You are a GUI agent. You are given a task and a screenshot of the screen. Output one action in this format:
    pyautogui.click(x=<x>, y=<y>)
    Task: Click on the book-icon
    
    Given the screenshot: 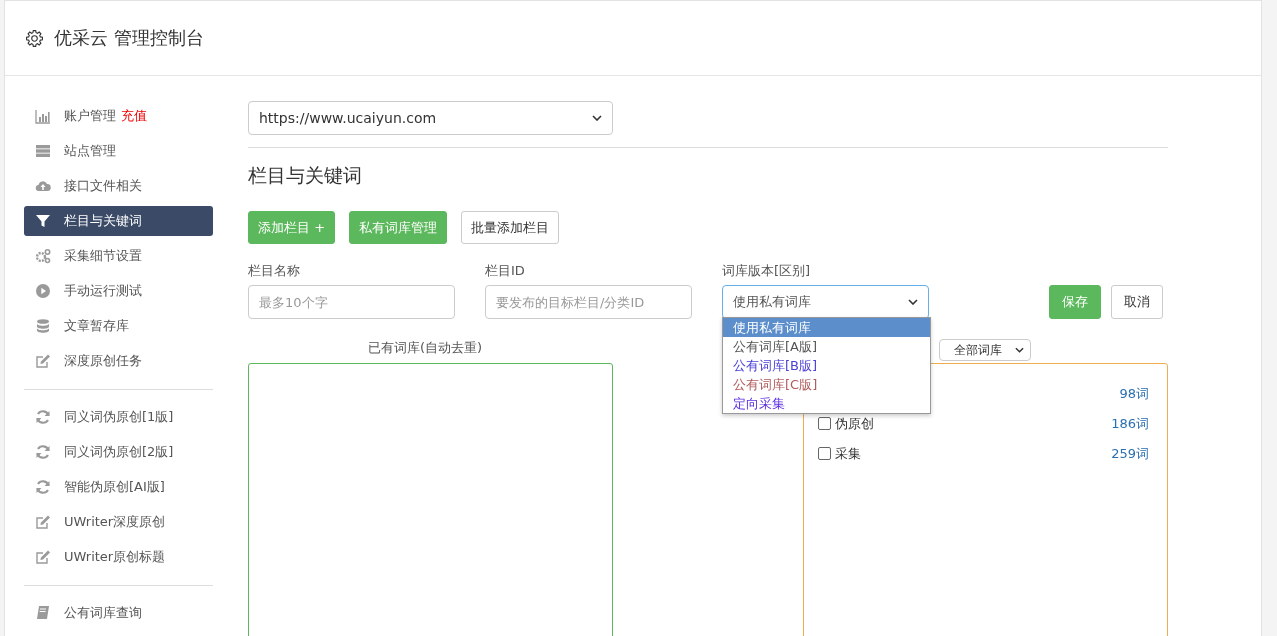 What is the action you would take?
    pyautogui.click(x=43, y=613)
    